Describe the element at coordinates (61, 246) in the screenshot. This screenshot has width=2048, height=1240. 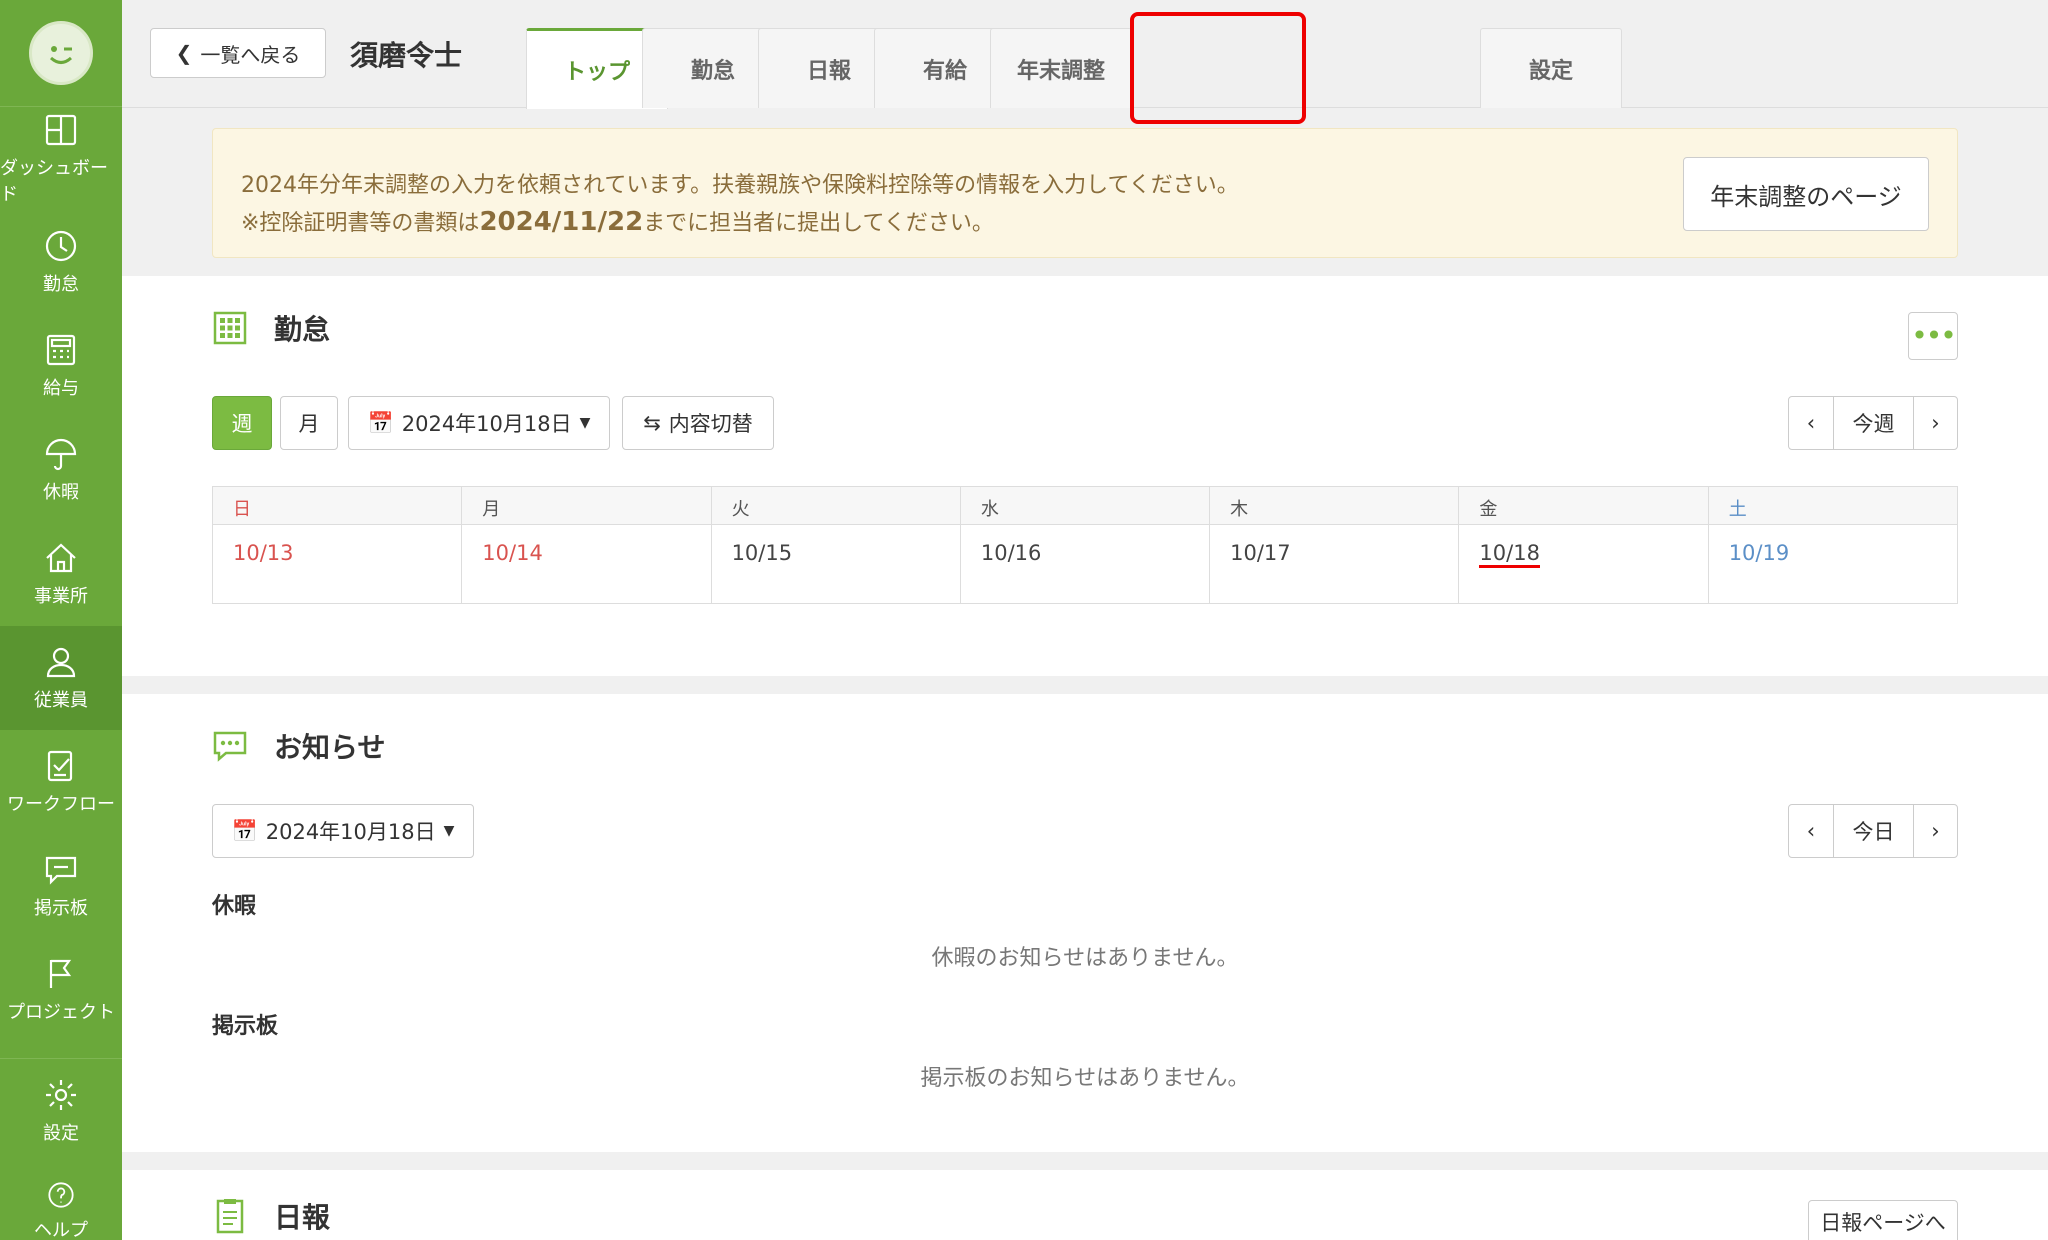
I see `clock-icon` at that location.